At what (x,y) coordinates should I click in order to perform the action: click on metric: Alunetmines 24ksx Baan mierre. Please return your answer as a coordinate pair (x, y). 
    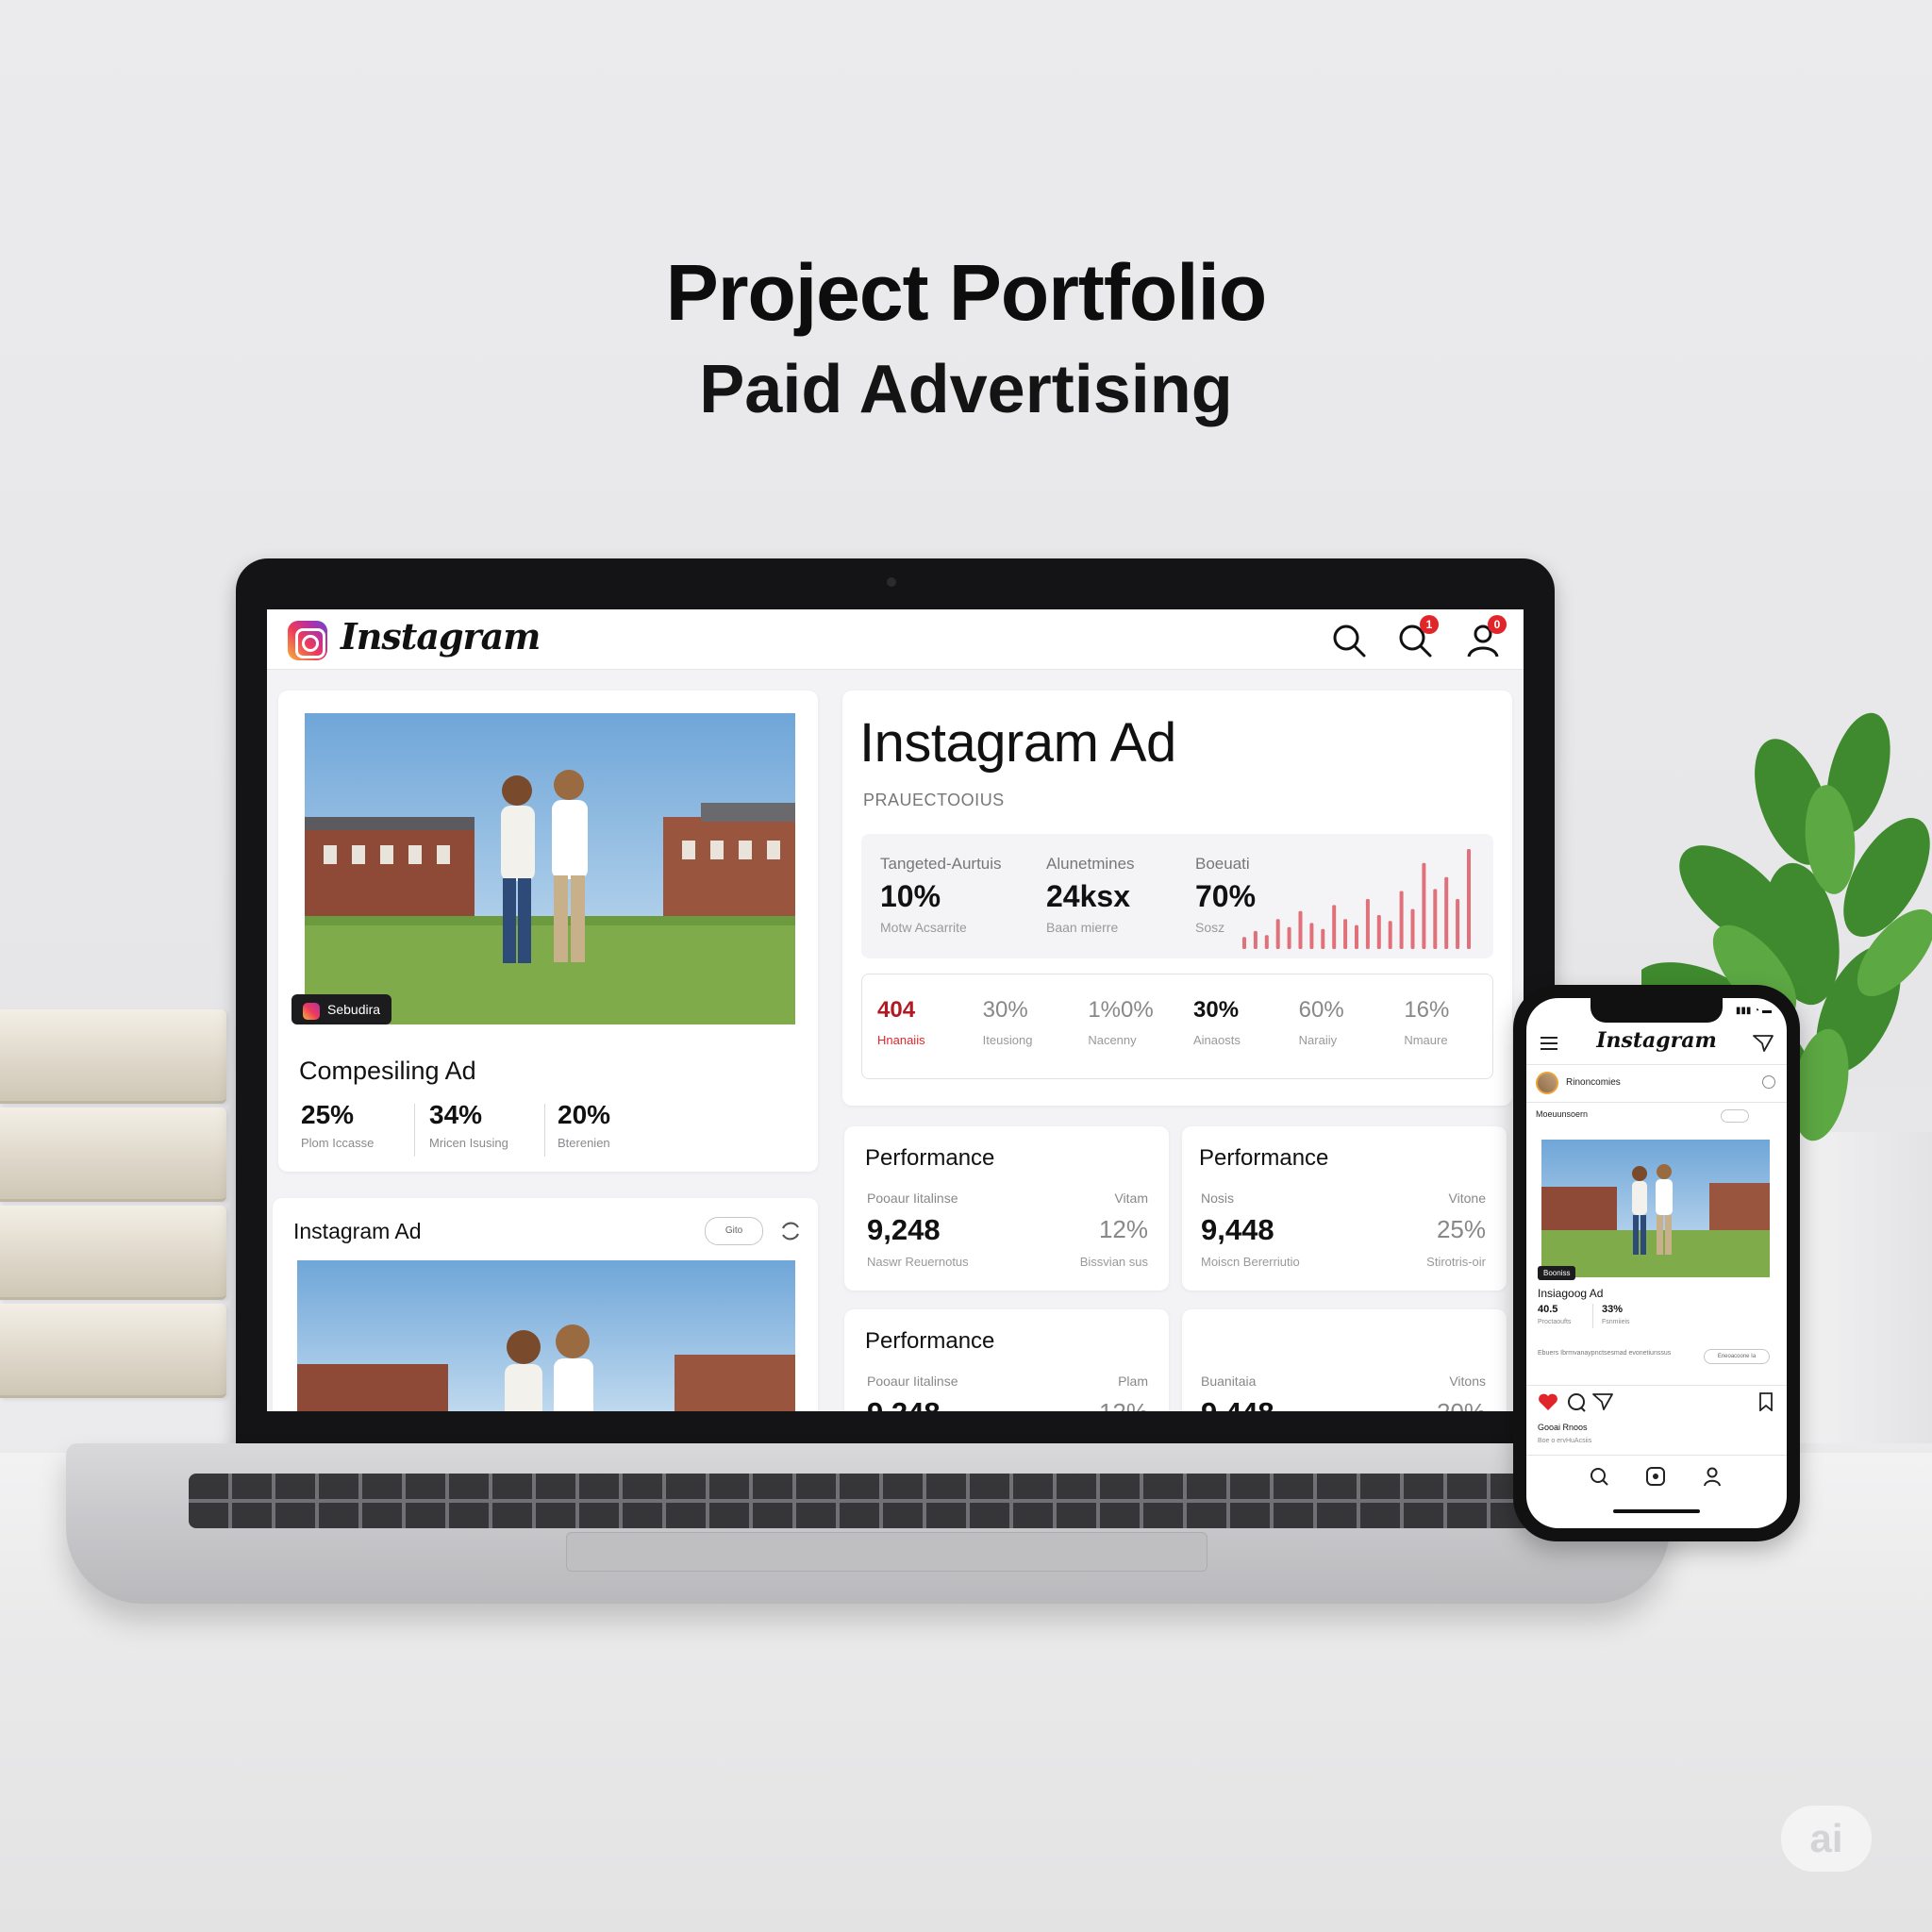
    Looking at the image, I should click on (1091, 895).